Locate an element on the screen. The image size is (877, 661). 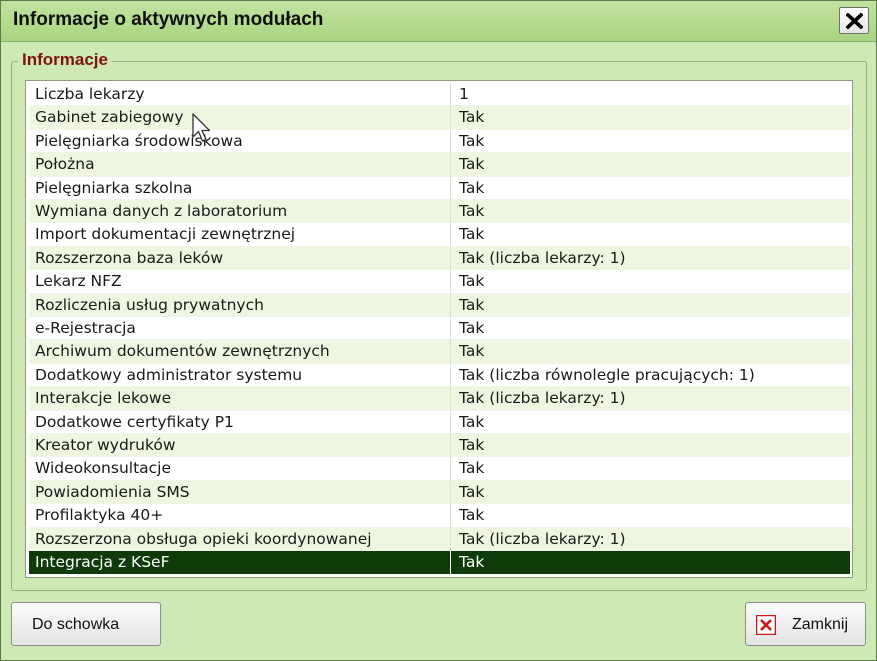
module-name-cell: Rozszerzona obsługa opieki koordynowanej is located at coordinates (203, 538).